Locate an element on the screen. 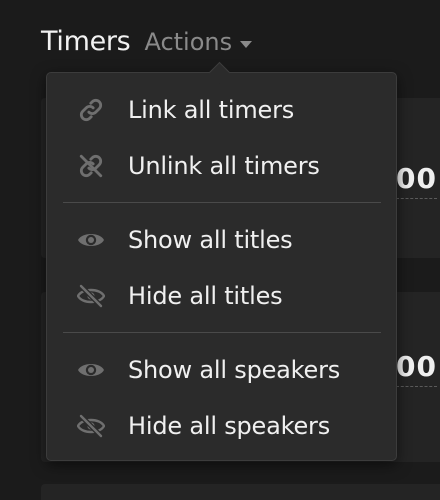 The image size is (440, 500). menu-item-show-all-titles: Show all titles is located at coordinates (221, 240).